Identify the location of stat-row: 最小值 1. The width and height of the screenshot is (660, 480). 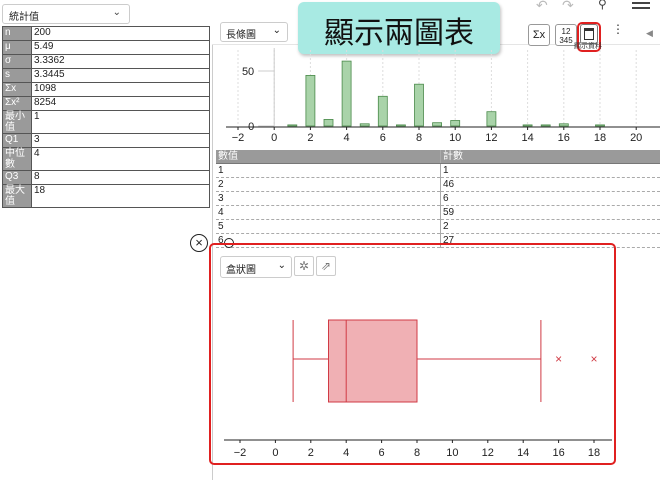
(106, 122).